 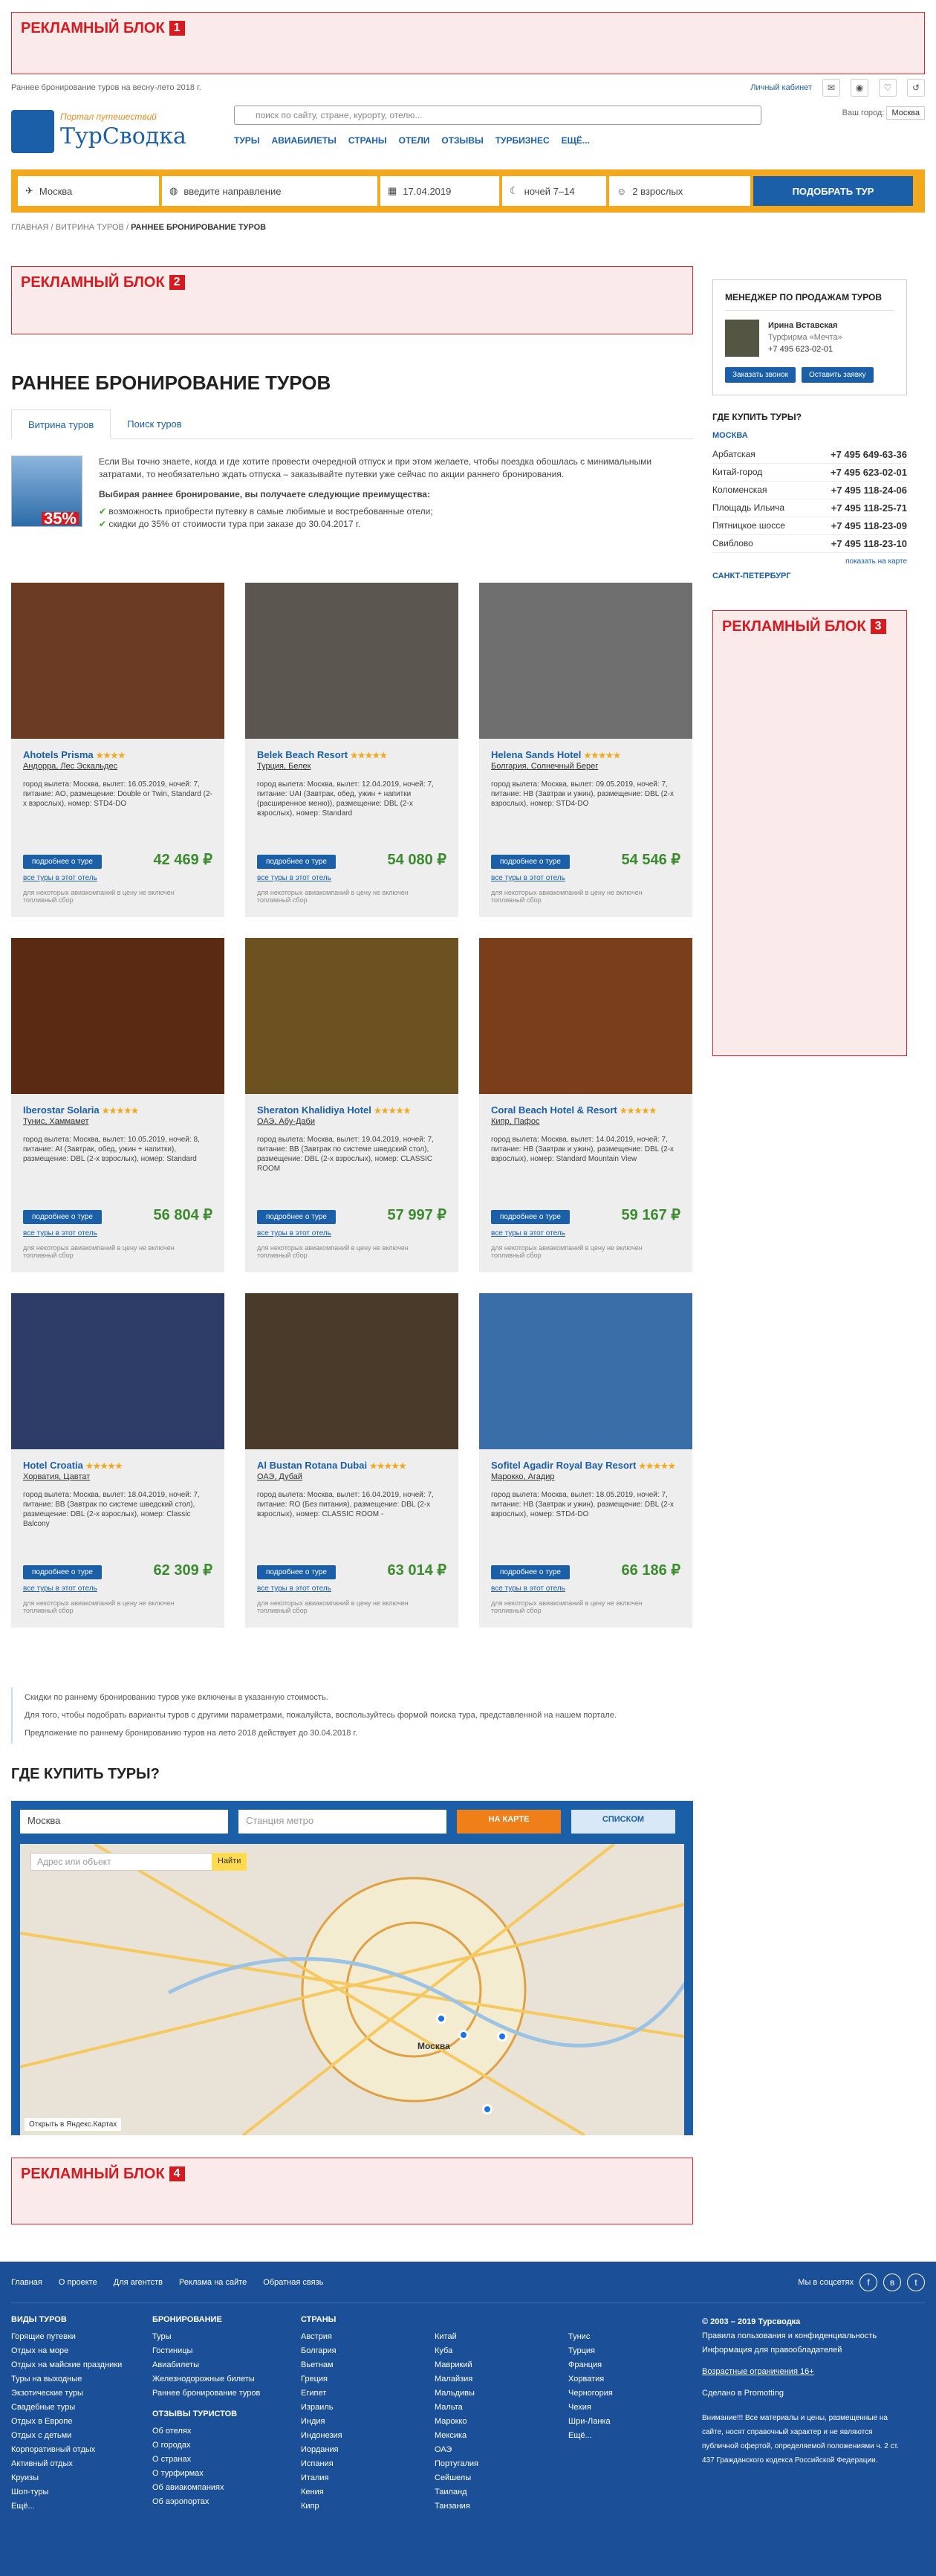 I want to click on nav-tours: ТУРЫ, so click(x=247, y=140).